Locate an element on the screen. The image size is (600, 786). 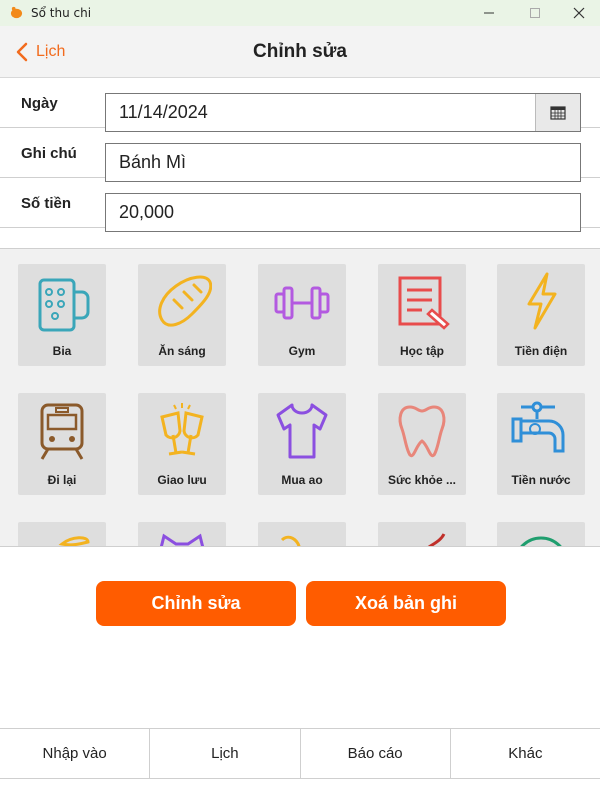
category-tile-transport: Đi lại is located at coordinates (62, 444).